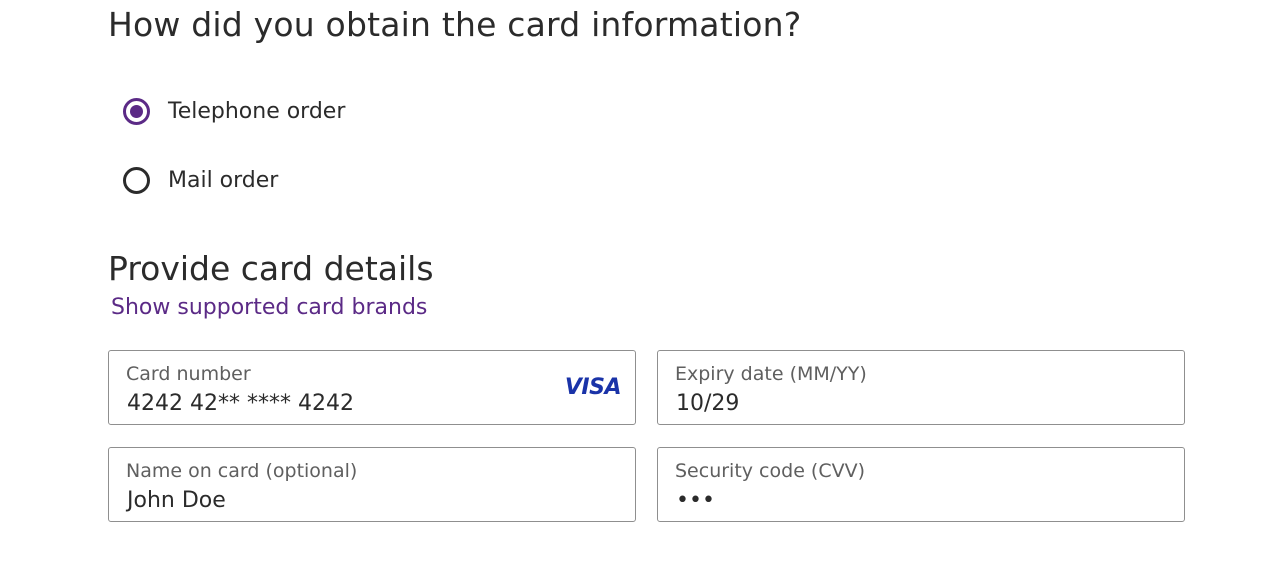 The image size is (1284, 562). What do you see at coordinates (136, 180) in the screenshot?
I see `radio-unselected-icon` at bounding box center [136, 180].